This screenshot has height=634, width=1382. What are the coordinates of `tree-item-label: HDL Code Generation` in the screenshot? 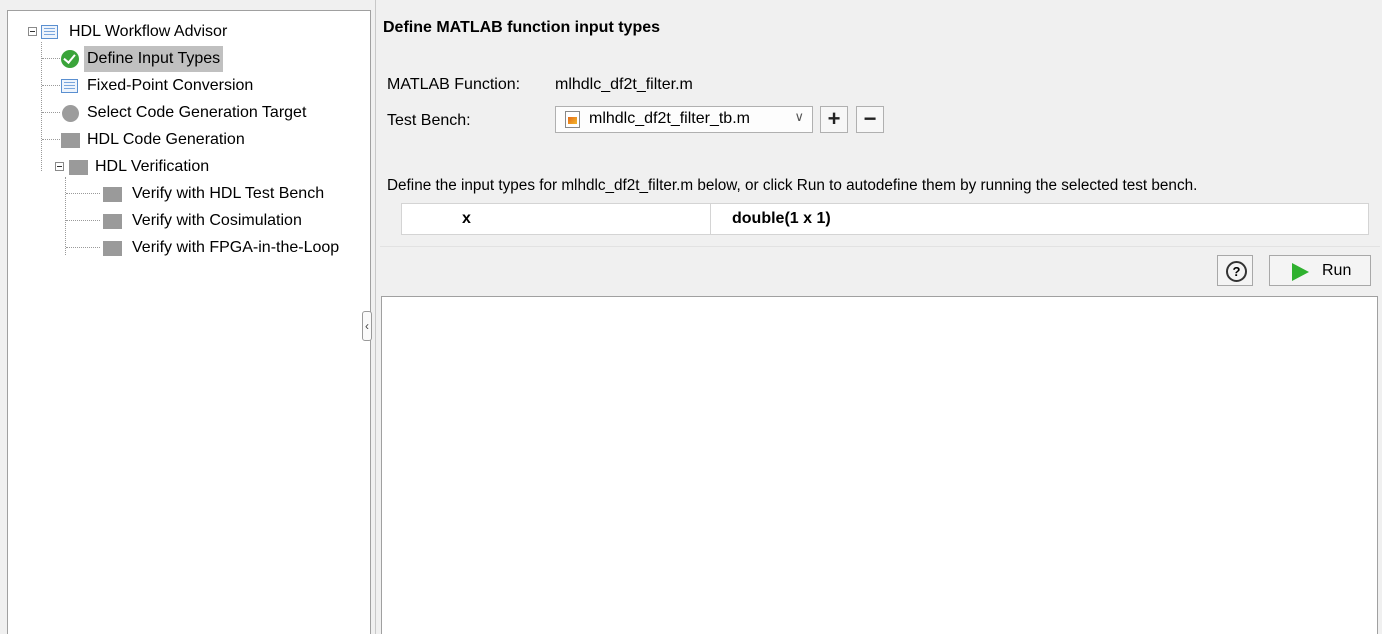 It's located at (166, 139).